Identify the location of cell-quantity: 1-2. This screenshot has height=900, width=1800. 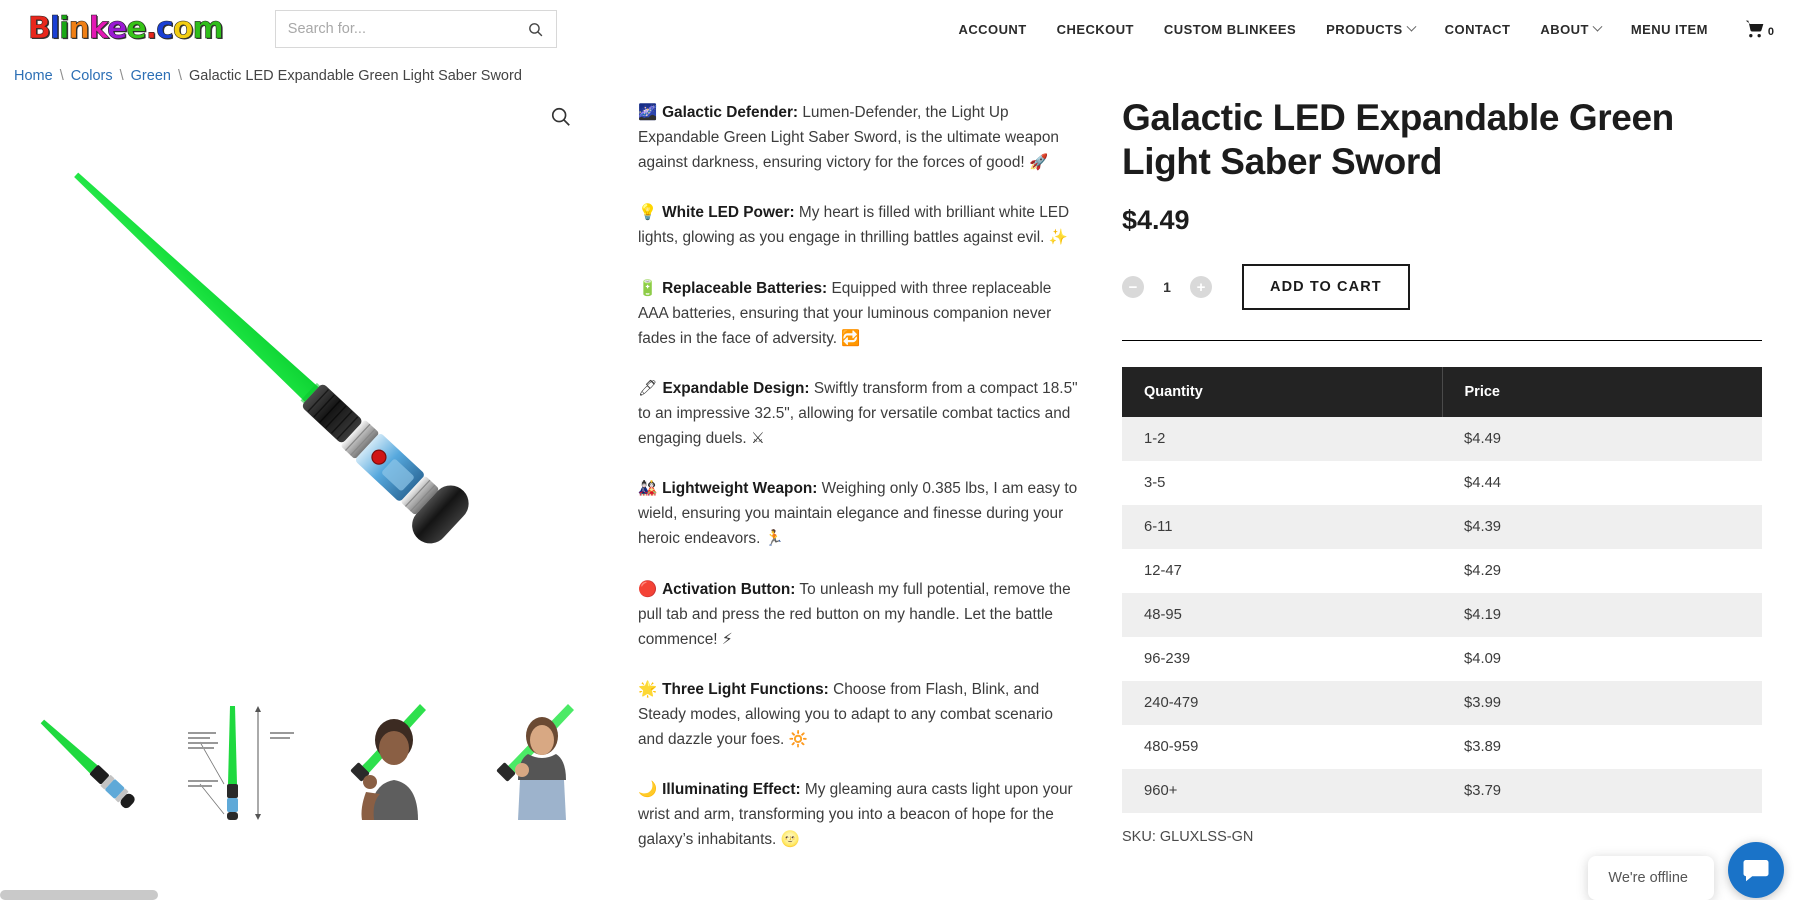
(1282, 439).